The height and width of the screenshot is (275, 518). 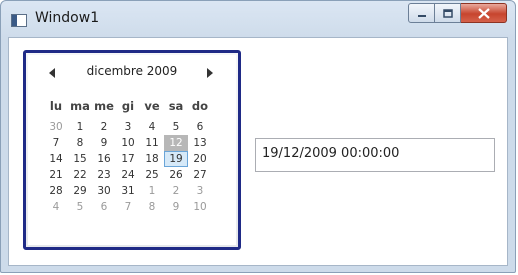 I want to click on calendar-day: 11, so click(x=152, y=143).